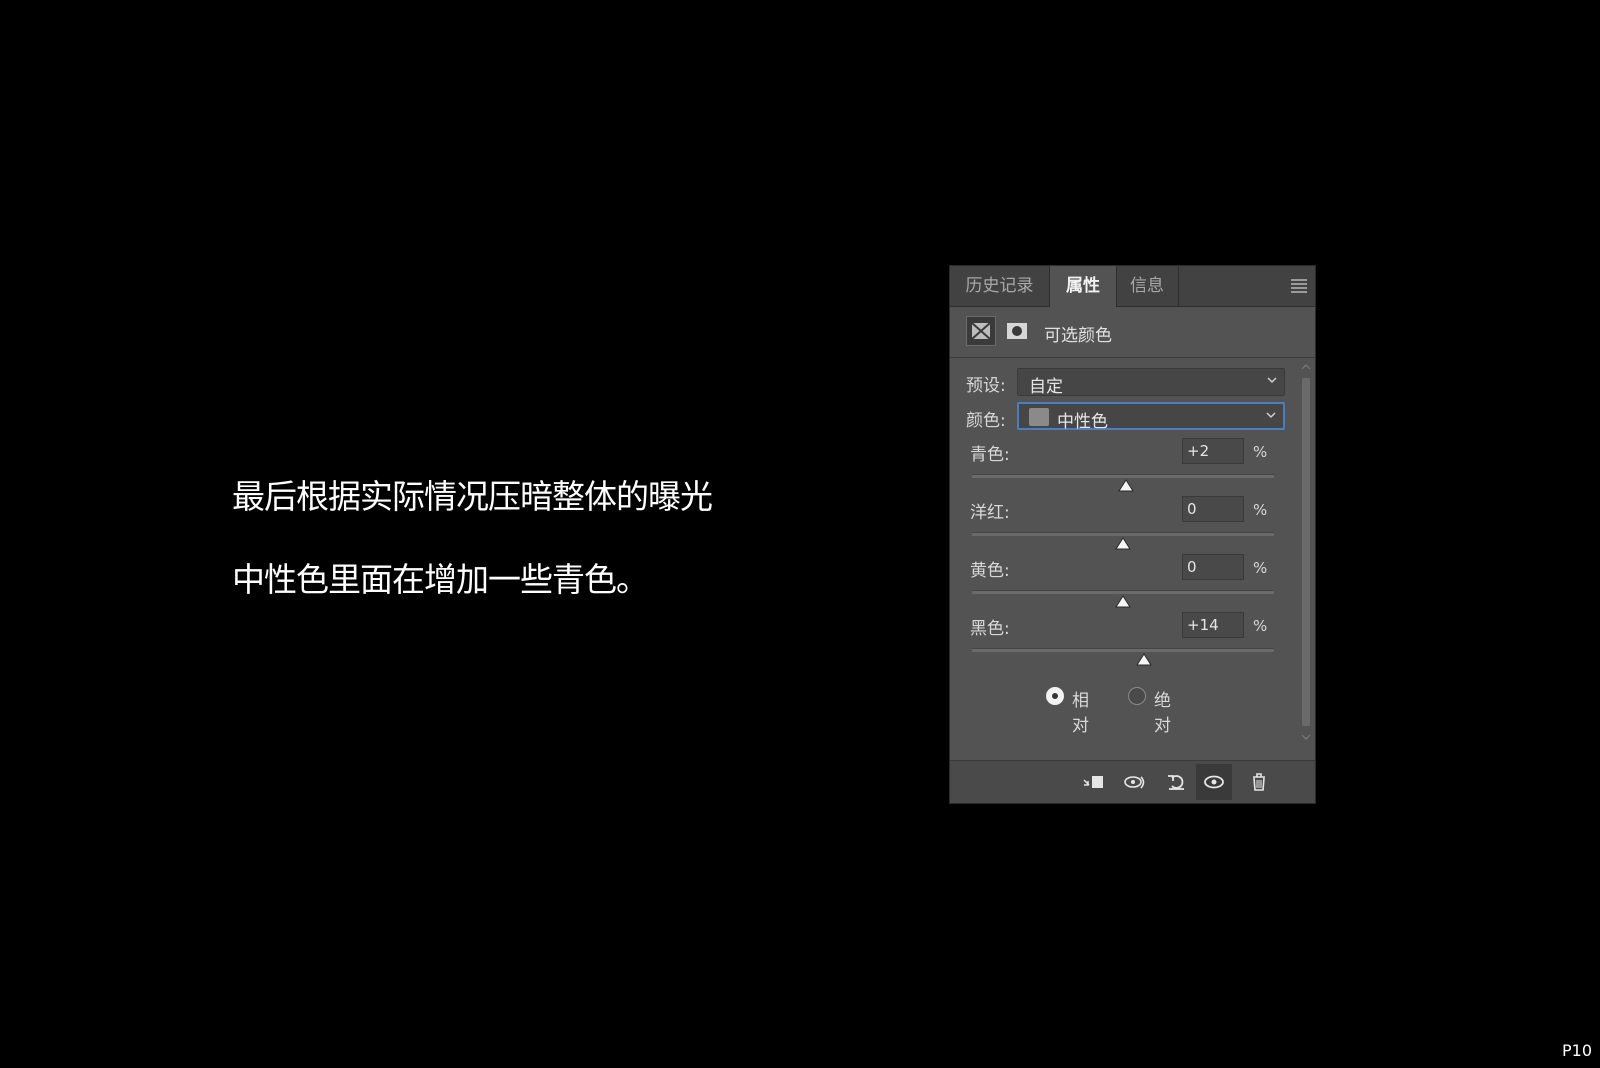 The width and height of the screenshot is (1600, 1068). Describe the element at coordinates (1259, 782) in the screenshot. I see `trash-icon` at that location.